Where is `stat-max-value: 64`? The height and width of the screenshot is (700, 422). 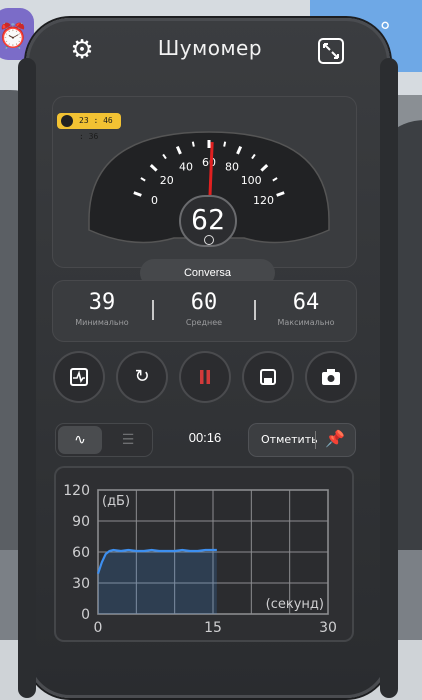 stat-max-value: 64 is located at coordinates (306, 302).